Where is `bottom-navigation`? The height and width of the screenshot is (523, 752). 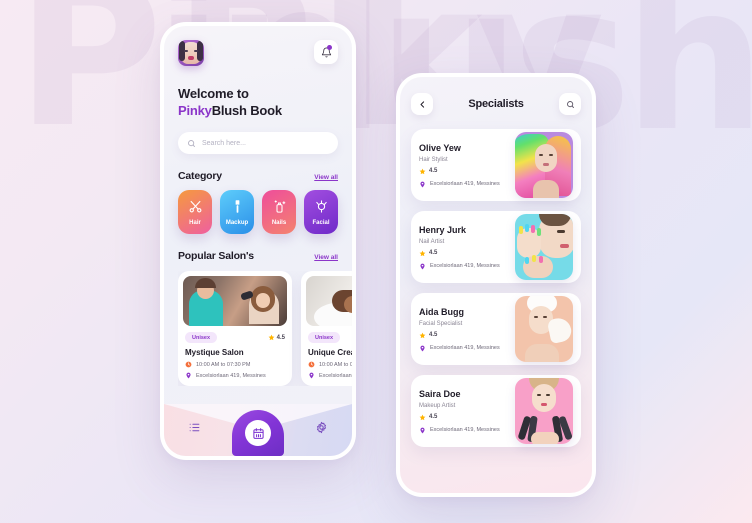
bottom-navigation is located at coordinates (258, 430).